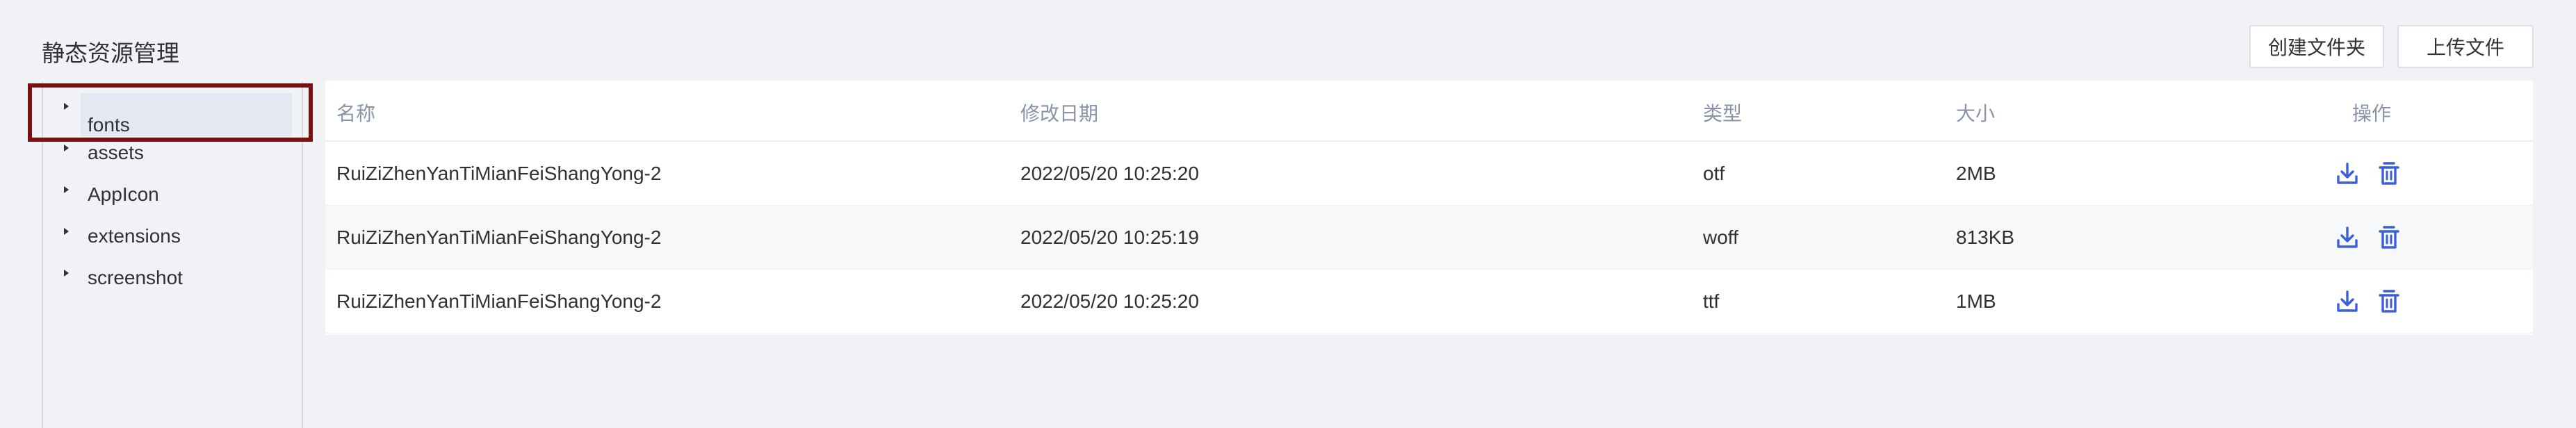  I want to click on column-header-date: 修改日期, so click(1059, 113).